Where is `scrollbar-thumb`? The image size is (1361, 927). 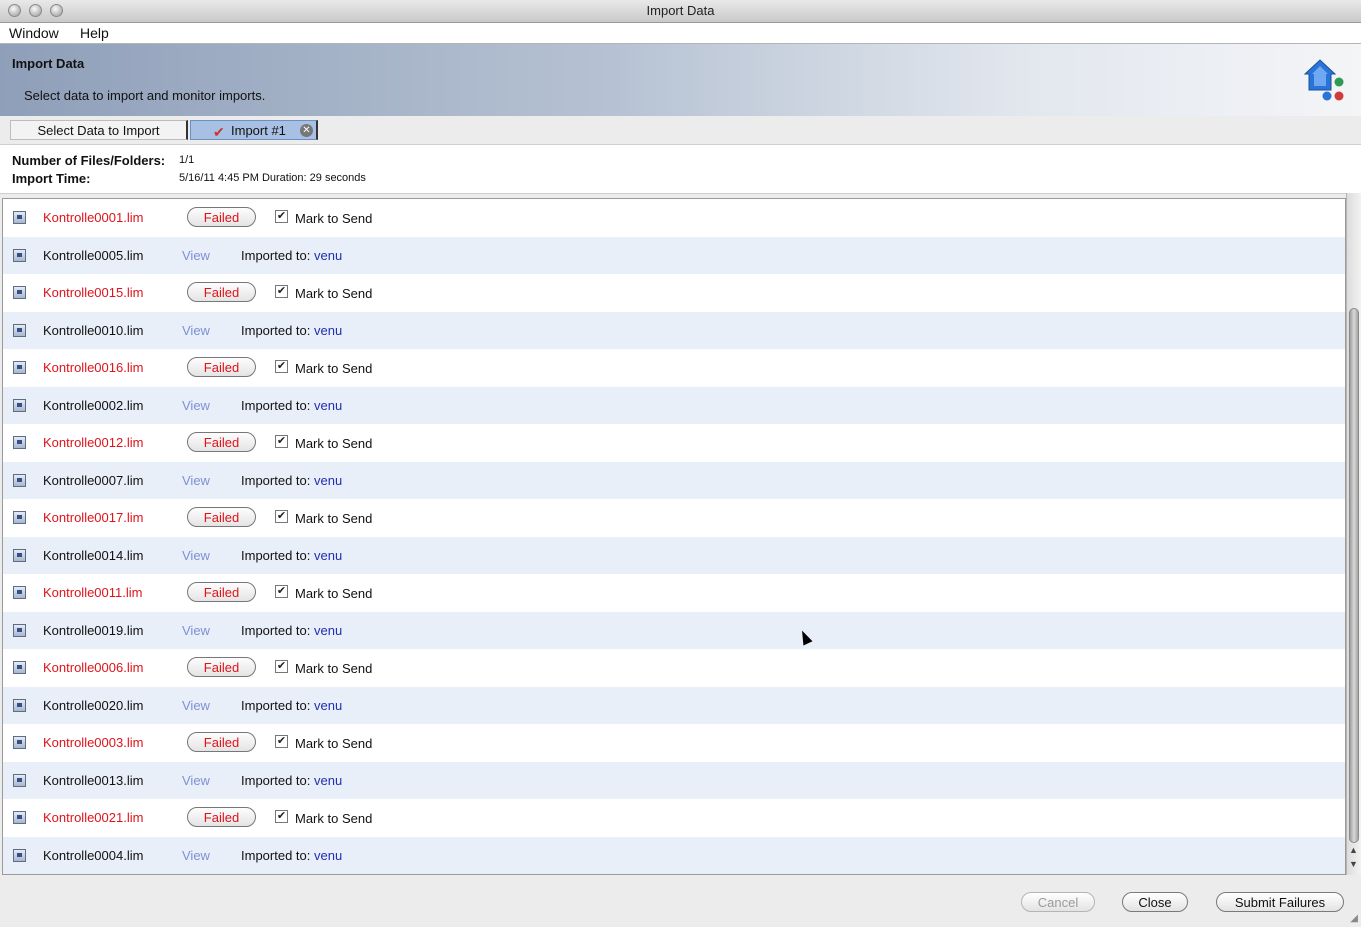
scrollbar-thumb is located at coordinates (1354, 575).